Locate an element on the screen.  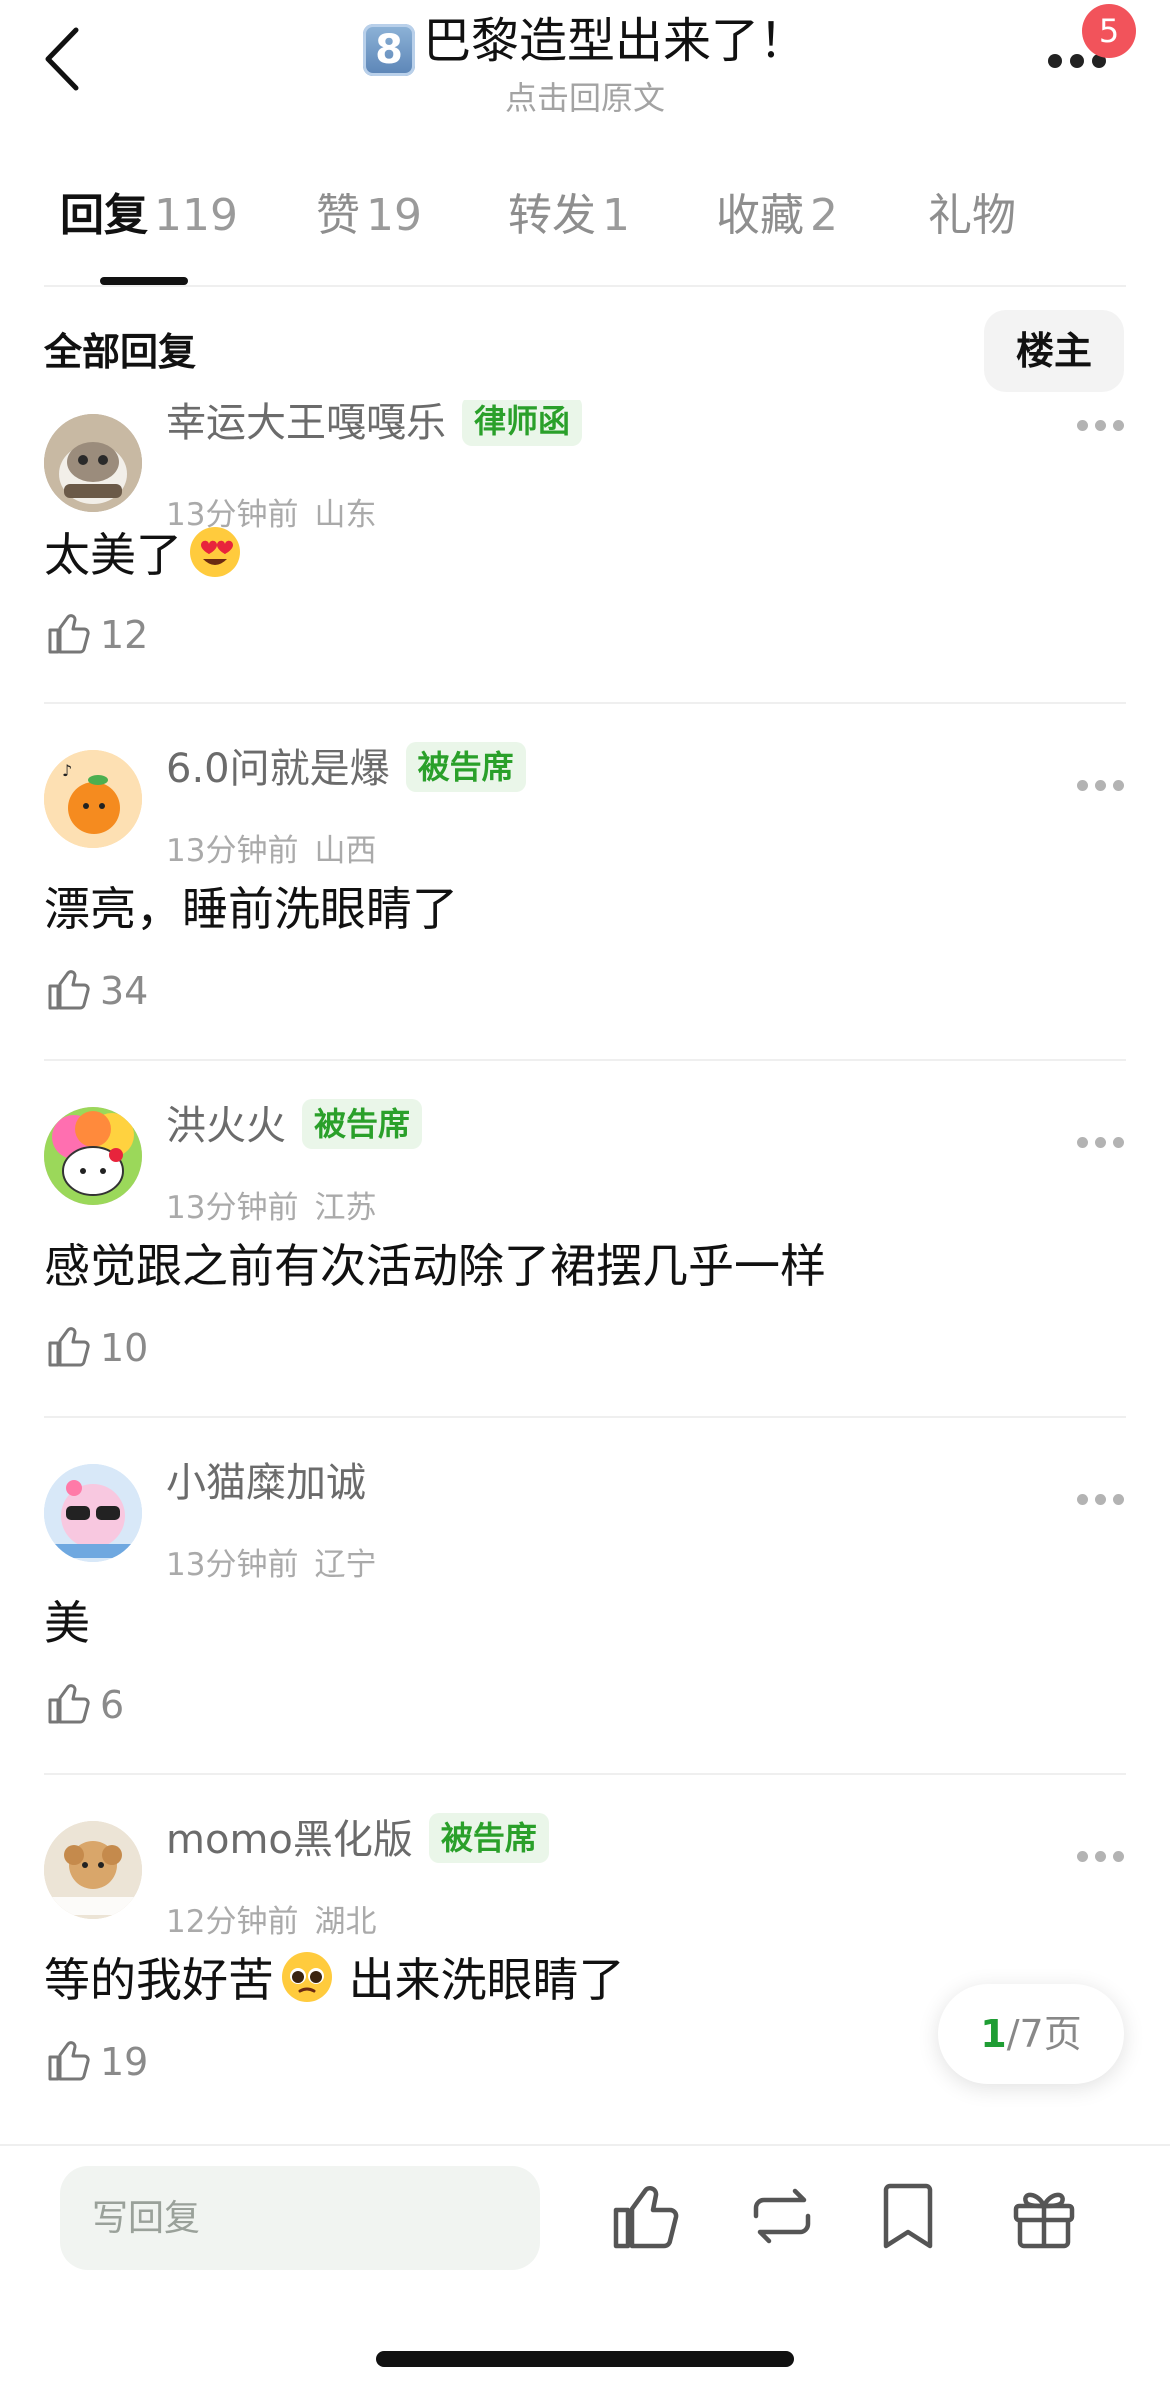
comment-meta: 13分钟前 山西 is located at coordinates (271, 851).